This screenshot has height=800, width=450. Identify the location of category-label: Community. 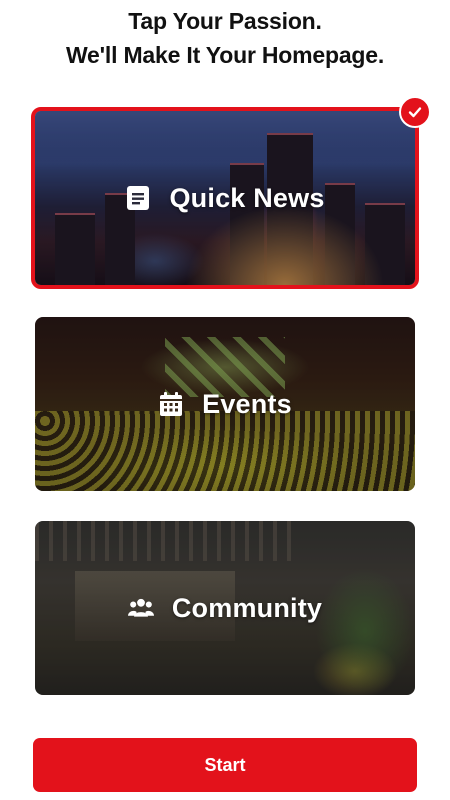
(247, 607).